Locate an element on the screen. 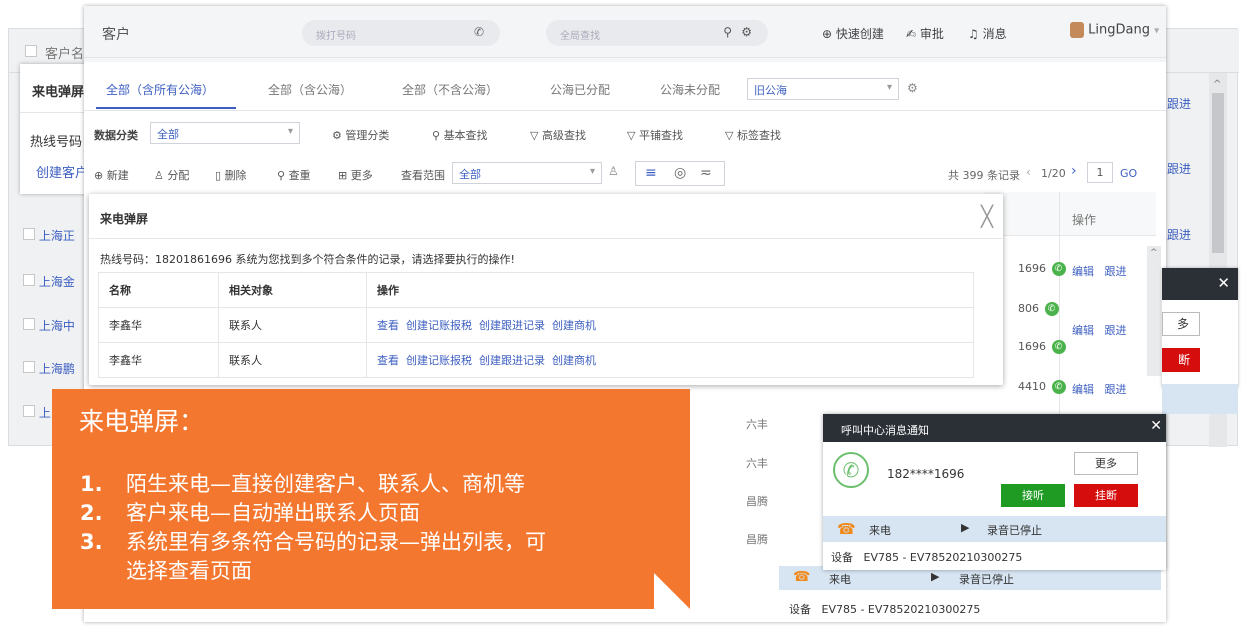 This screenshot has height=634, width=1246. callout-title: 来电弹屏： is located at coordinates (142, 421).